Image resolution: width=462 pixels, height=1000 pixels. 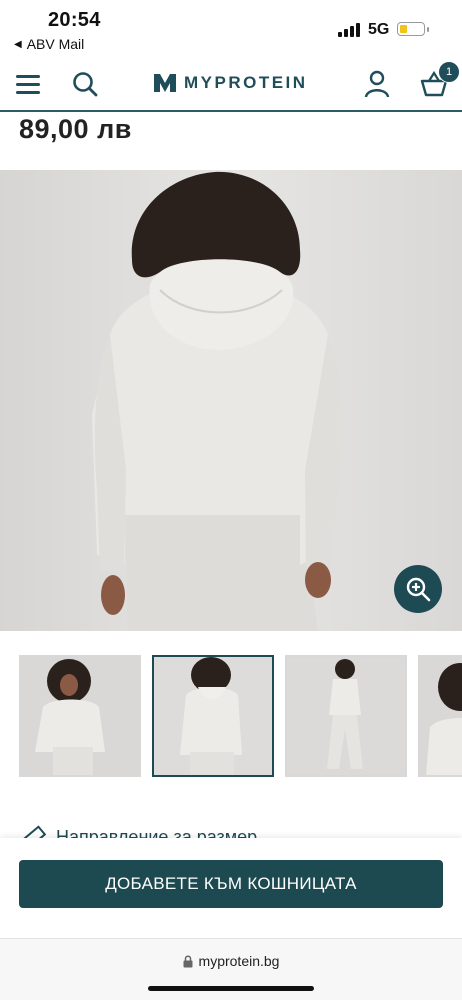 I want to click on thumbnail-strip, so click(x=231, y=717).